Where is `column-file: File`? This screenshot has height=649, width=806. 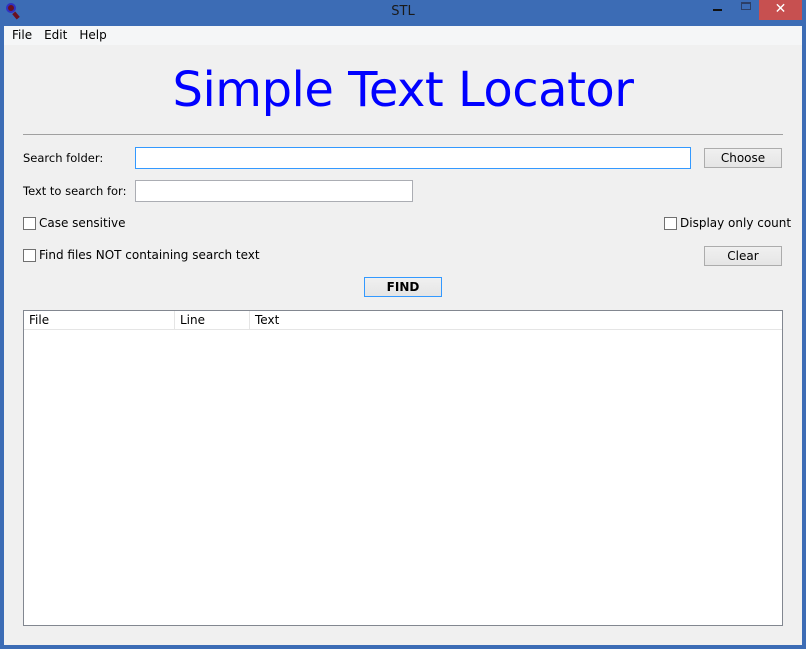 column-file: File is located at coordinates (99, 320).